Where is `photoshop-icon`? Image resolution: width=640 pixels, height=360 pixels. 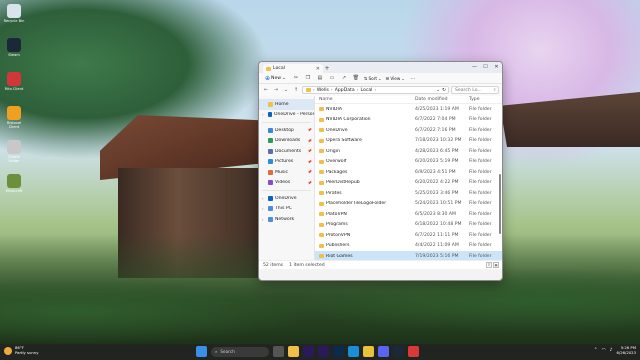
photoshop-icon is located at coordinates (338, 351).